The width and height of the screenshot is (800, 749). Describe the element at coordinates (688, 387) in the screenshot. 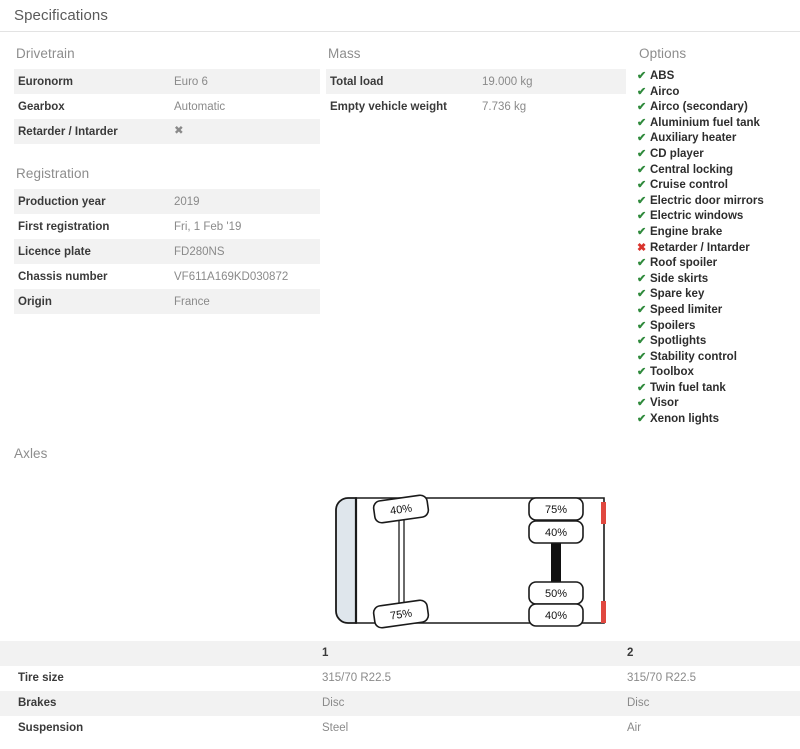

I see `option-label: Twin fuel tank` at that location.